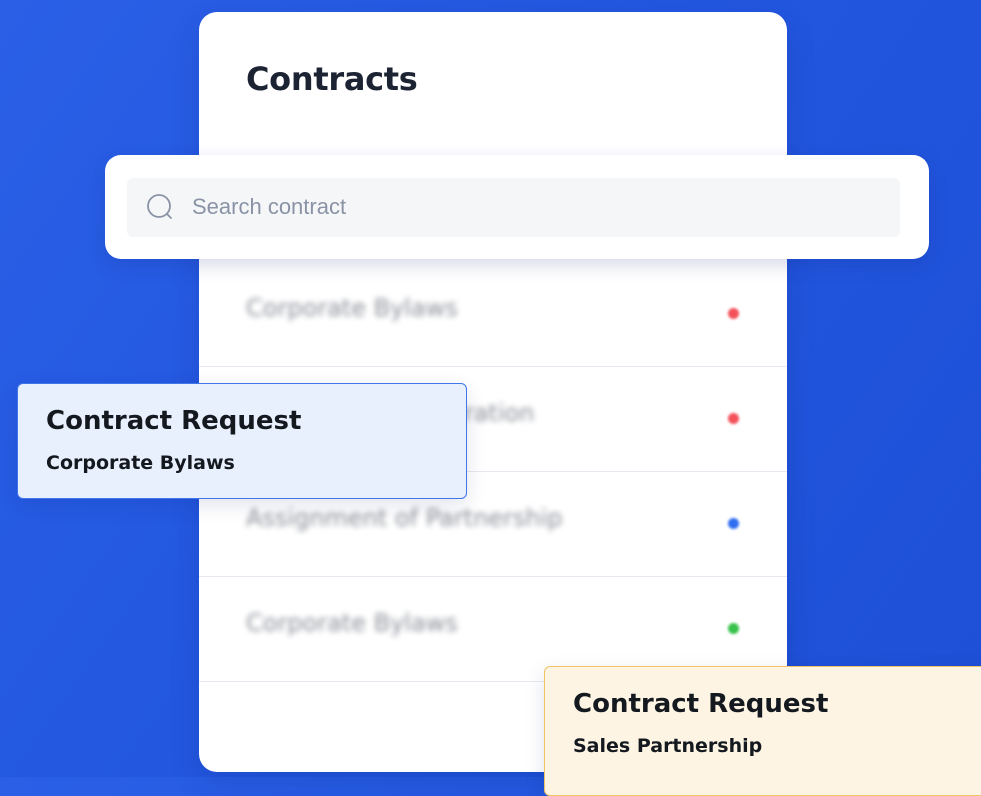 This screenshot has width=981, height=796. Describe the element at coordinates (242, 441) in the screenshot. I see `contract-request-notification: Contract Request Corporate Bylaws` at that location.